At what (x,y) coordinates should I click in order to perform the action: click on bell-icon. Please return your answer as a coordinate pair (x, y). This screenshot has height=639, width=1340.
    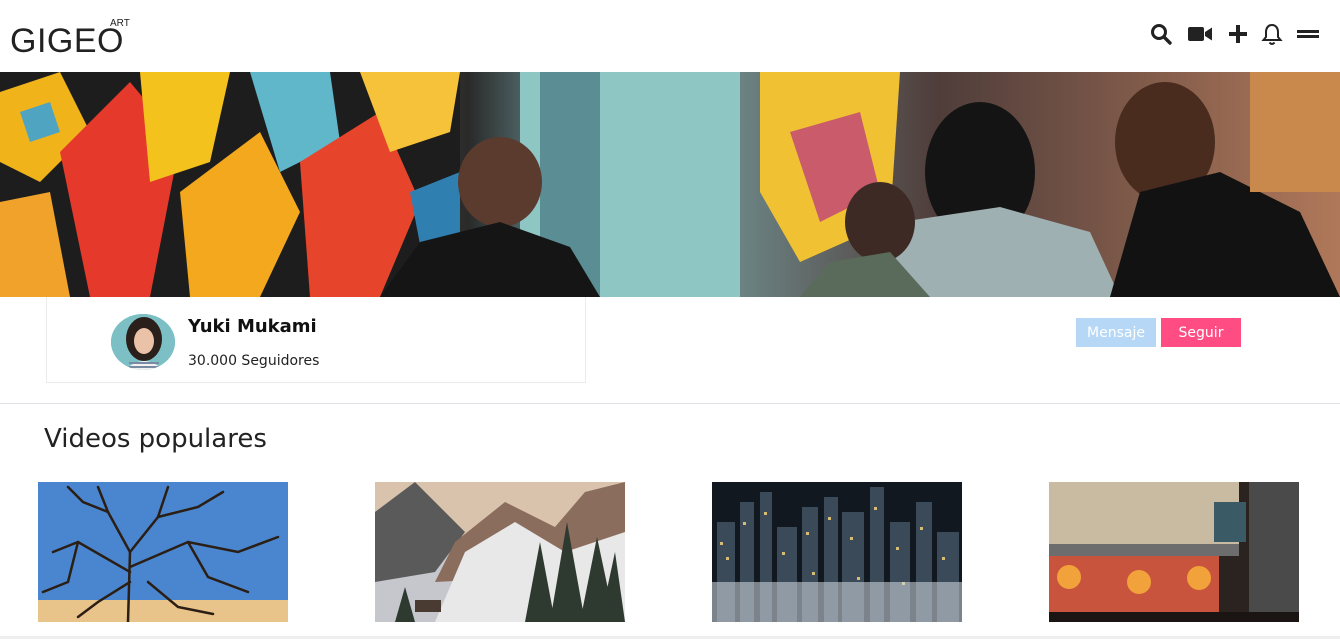
    Looking at the image, I should click on (1272, 34).